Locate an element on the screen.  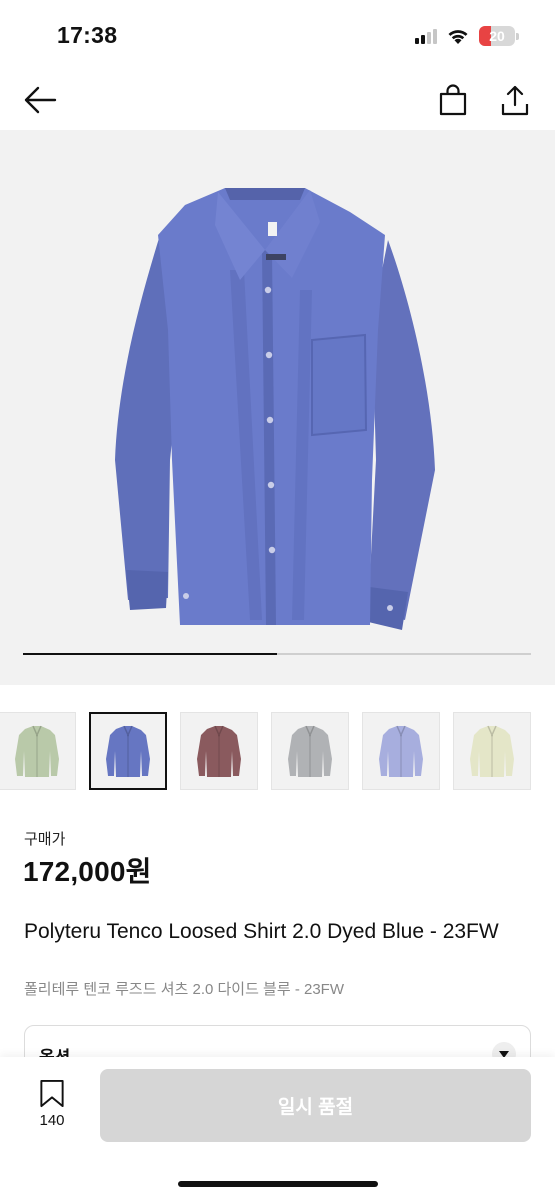
share-button is located at coordinates (515, 100).